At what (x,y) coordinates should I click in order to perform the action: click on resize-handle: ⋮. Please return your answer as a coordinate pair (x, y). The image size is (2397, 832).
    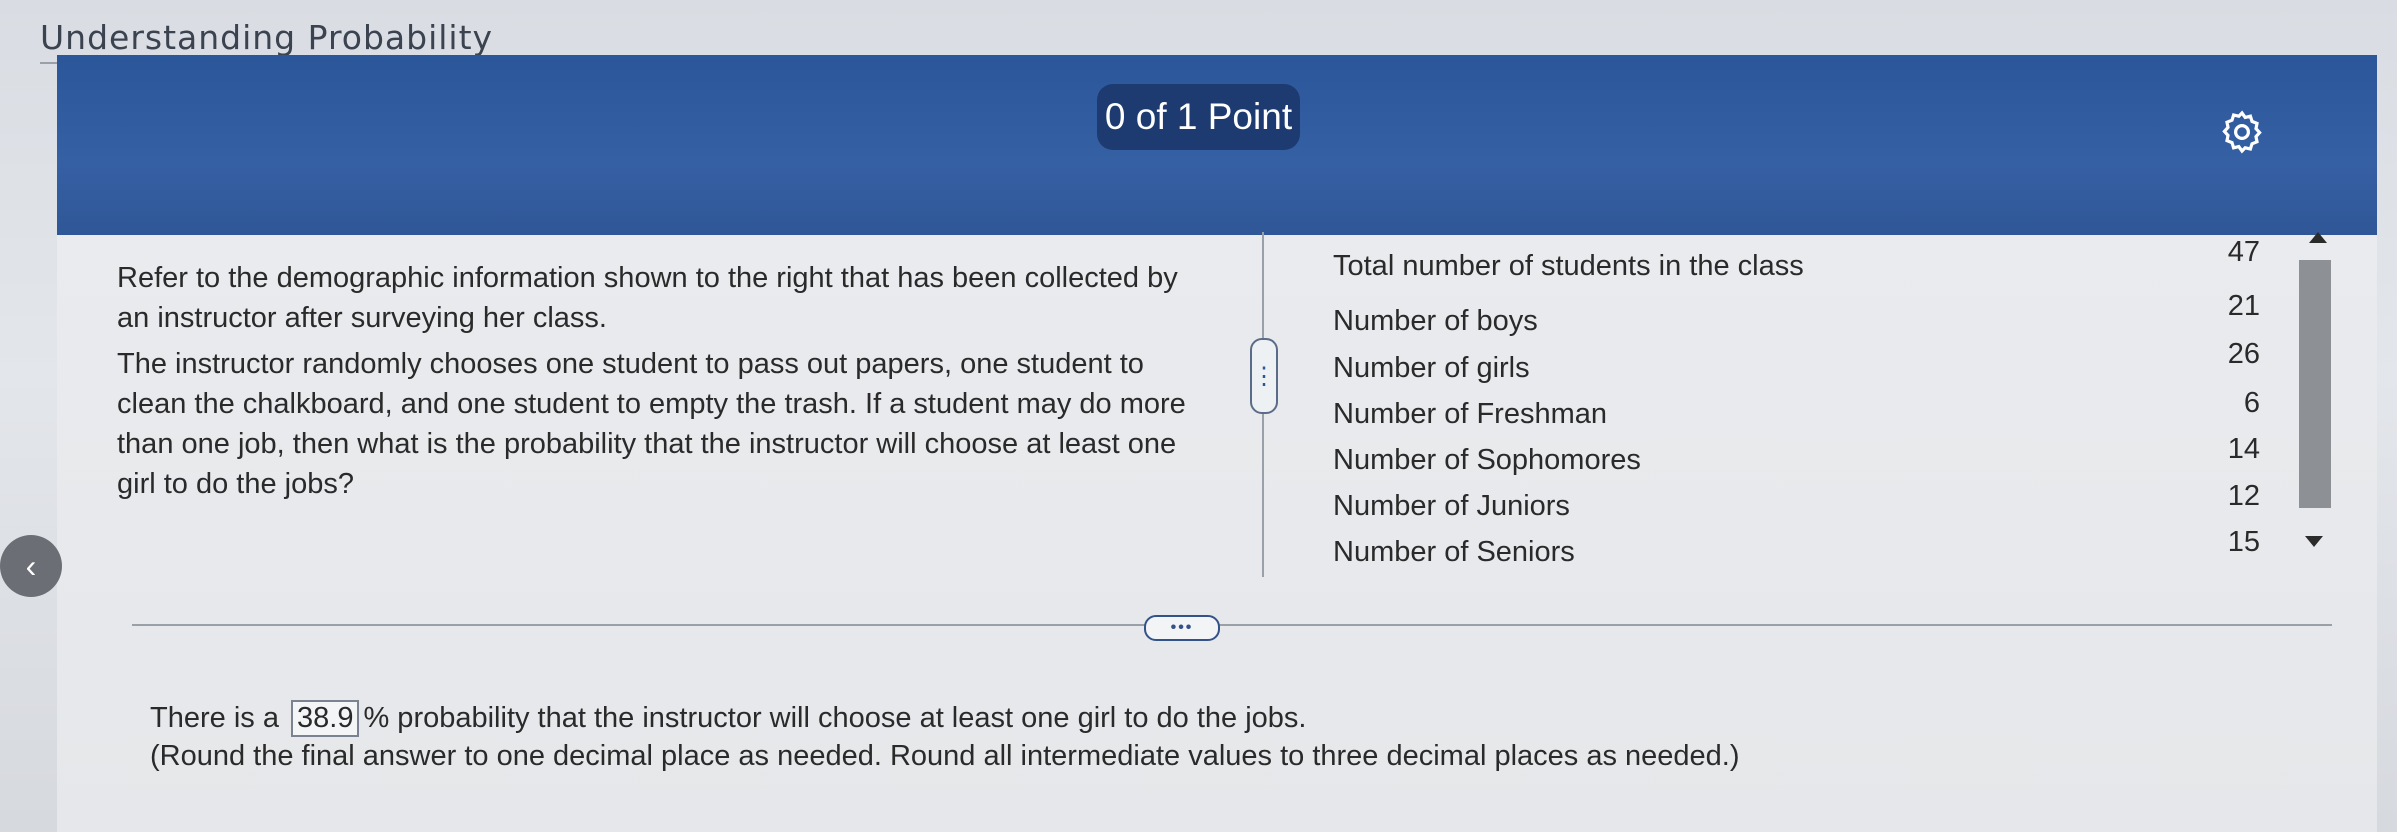
    Looking at the image, I should click on (1264, 376).